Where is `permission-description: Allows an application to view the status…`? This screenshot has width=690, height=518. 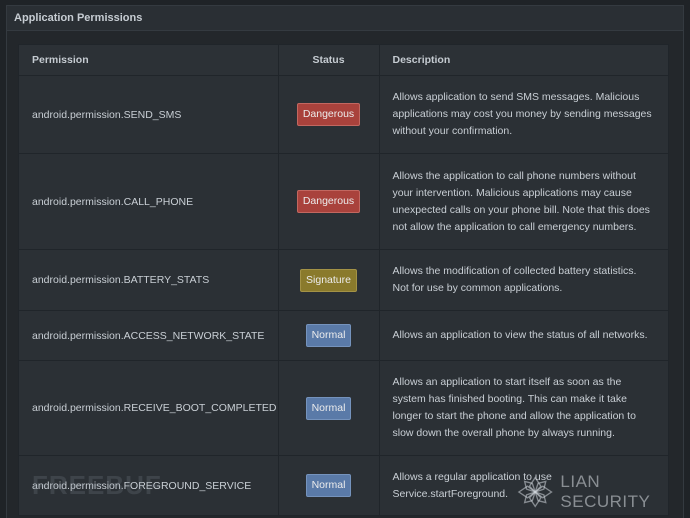 permission-description: Allows an application to view the status… is located at coordinates (523, 335).